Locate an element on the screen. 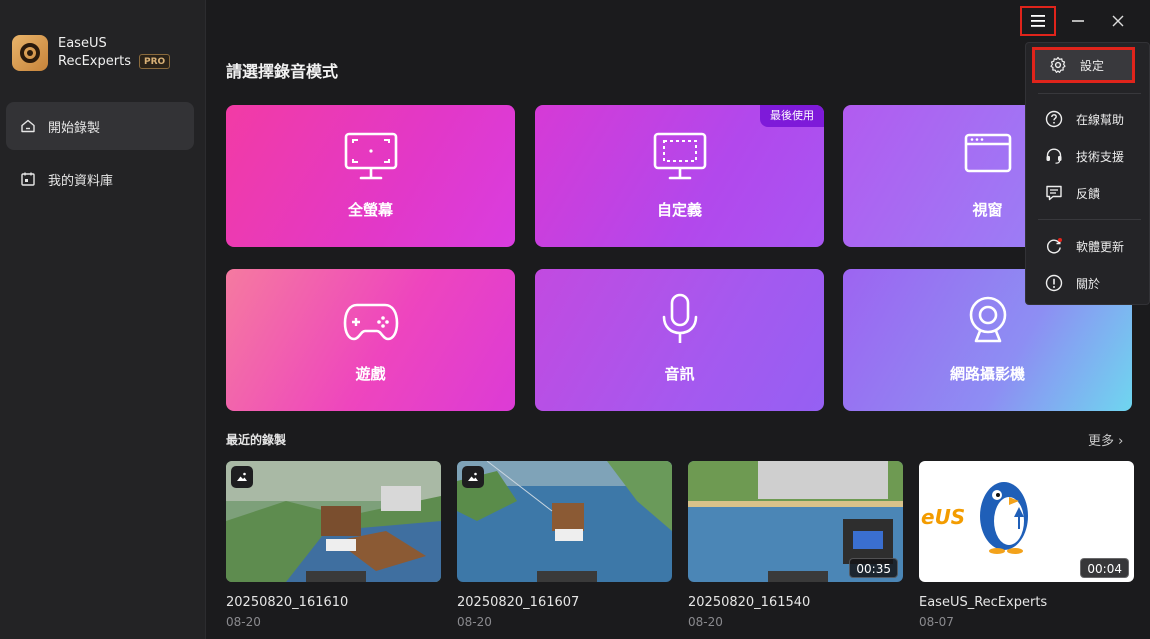 This screenshot has width=1150, height=639. library-icon is located at coordinates (28, 179).